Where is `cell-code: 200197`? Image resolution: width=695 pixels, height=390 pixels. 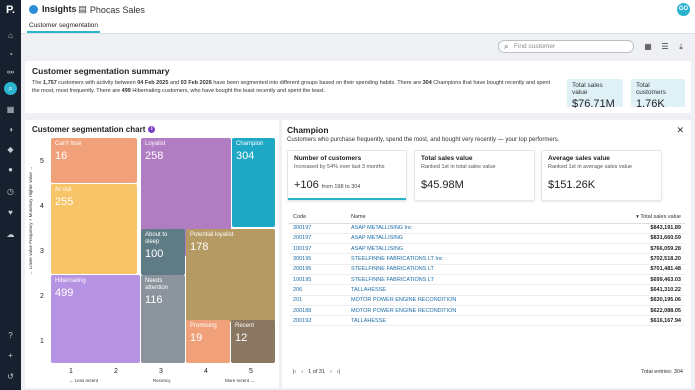 cell-code: 200197 is located at coordinates (318, 239).